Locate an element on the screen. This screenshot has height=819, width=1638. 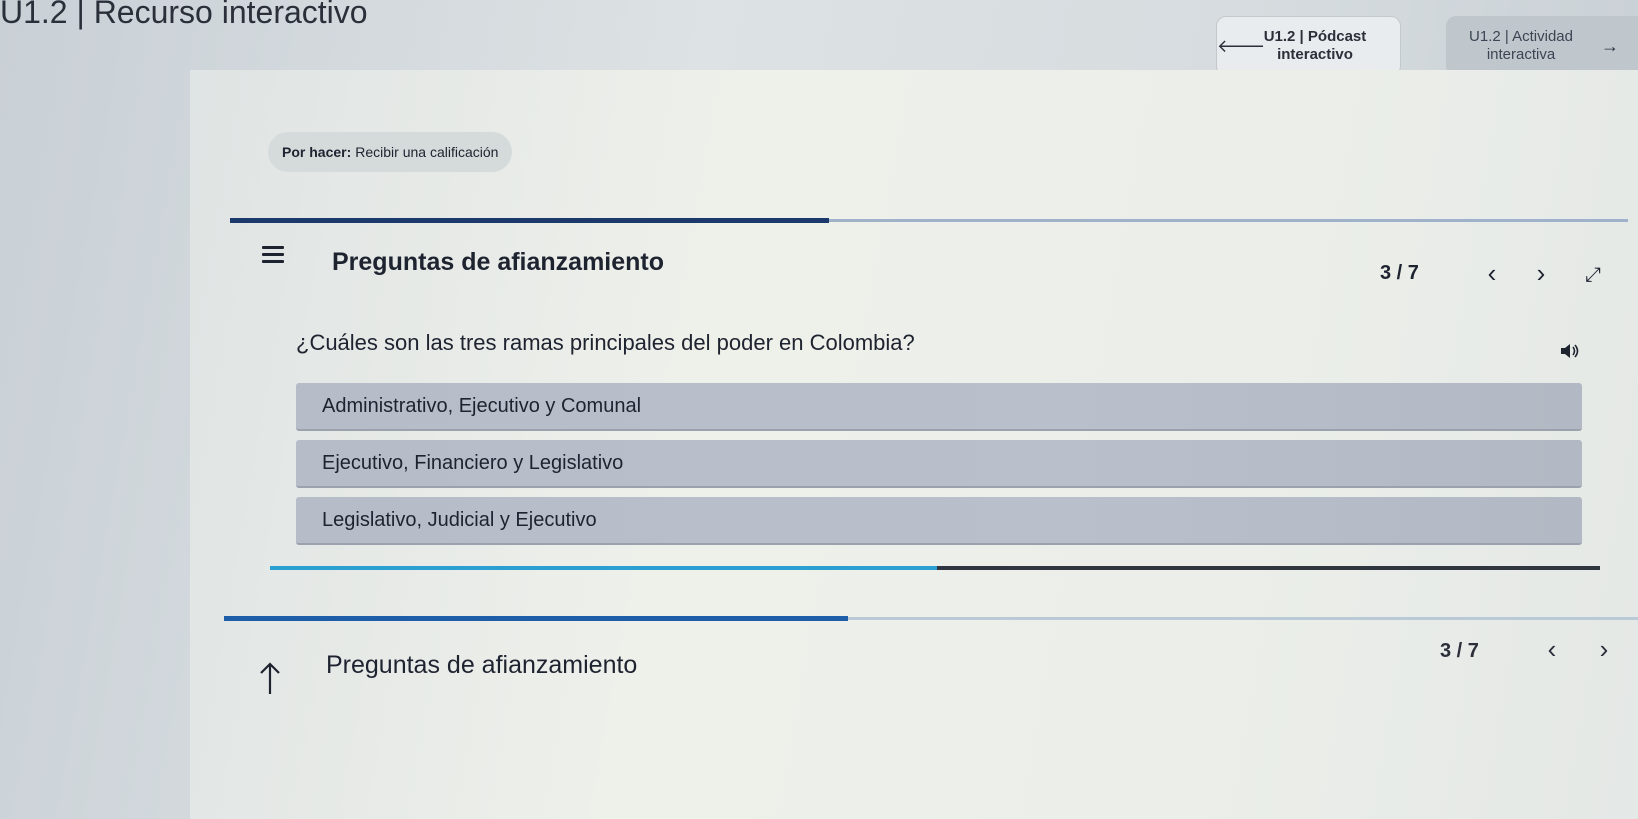
answer-option-label: Ejecutivo, Financiero y Legislativo is located at coordinates (473, 462).